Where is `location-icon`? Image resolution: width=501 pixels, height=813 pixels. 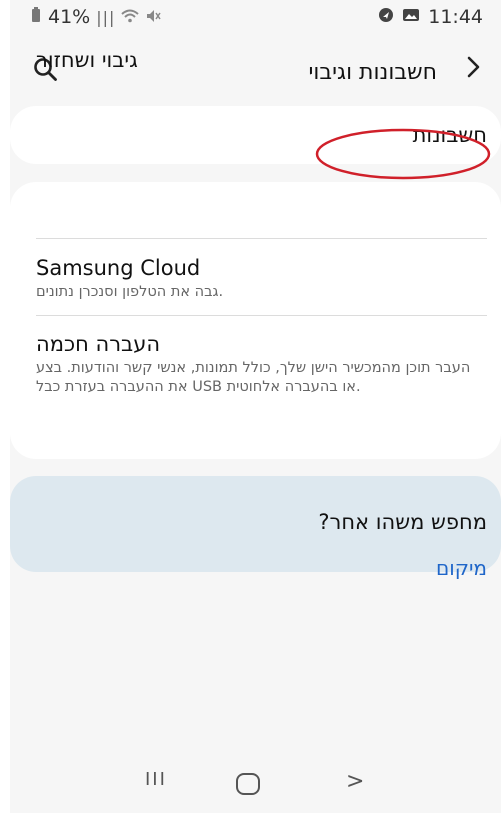 location-icon is located at coordinates (386, 17).